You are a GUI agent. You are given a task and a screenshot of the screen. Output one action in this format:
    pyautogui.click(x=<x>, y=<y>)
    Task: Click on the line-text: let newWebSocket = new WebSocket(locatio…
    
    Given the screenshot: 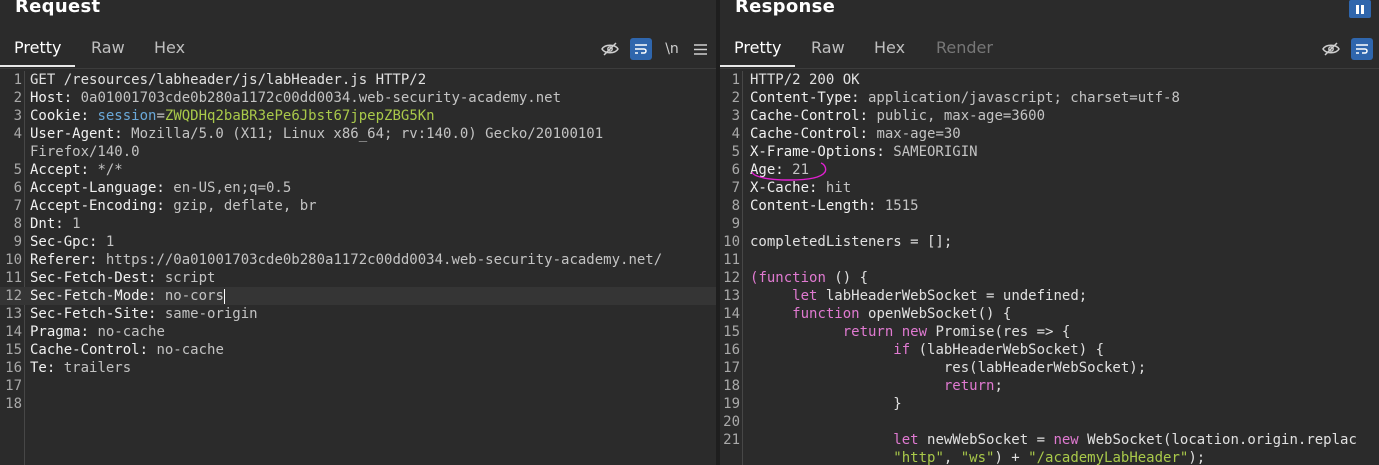 What is the action you would take?
    pyautogui.click(x=1053, y=440)
    